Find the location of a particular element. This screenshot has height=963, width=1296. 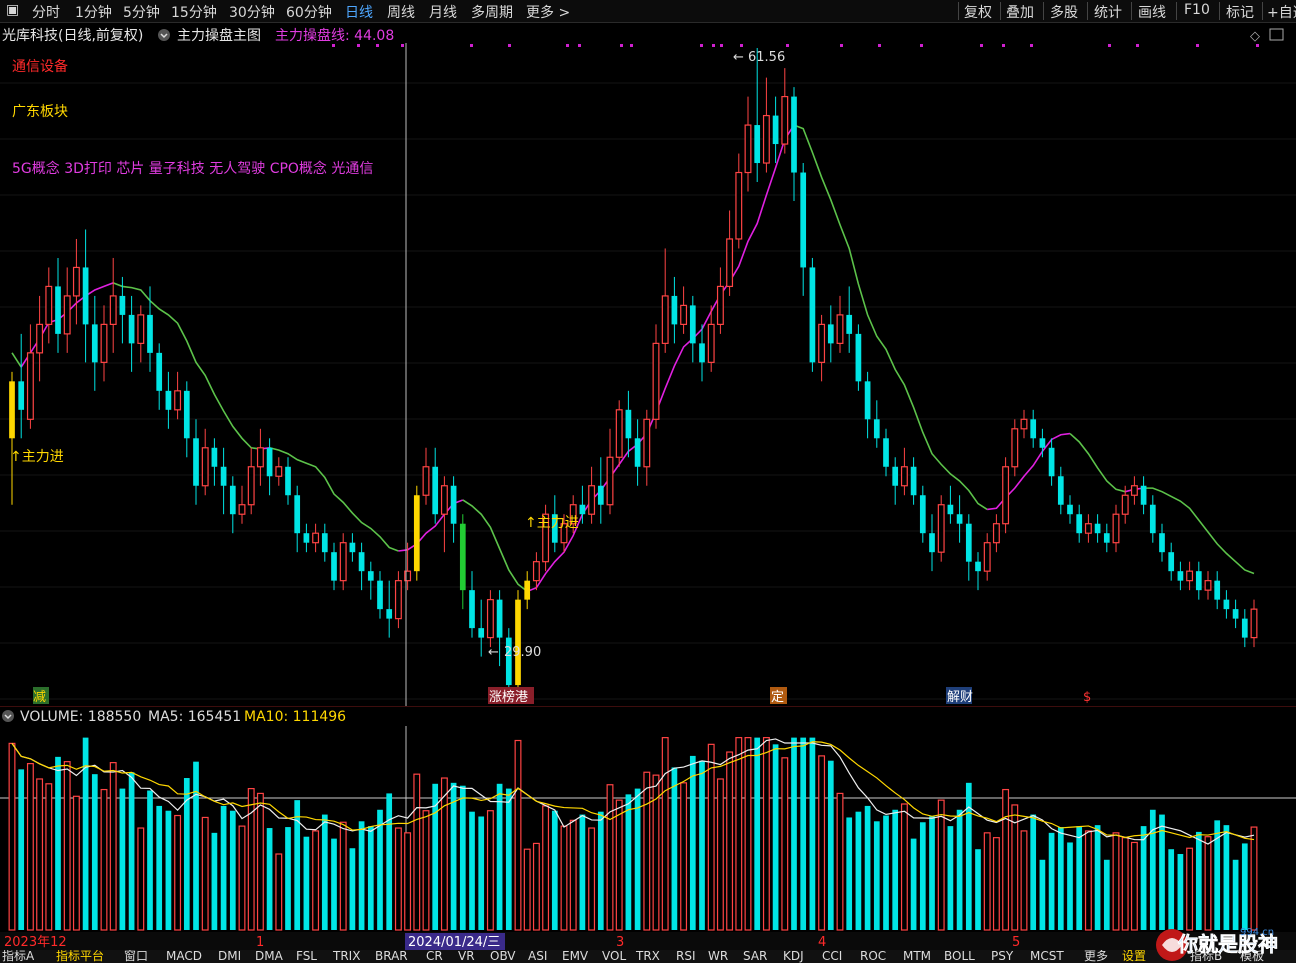

period-tab-realtime: 分时 is located at coordinates (46, 12).